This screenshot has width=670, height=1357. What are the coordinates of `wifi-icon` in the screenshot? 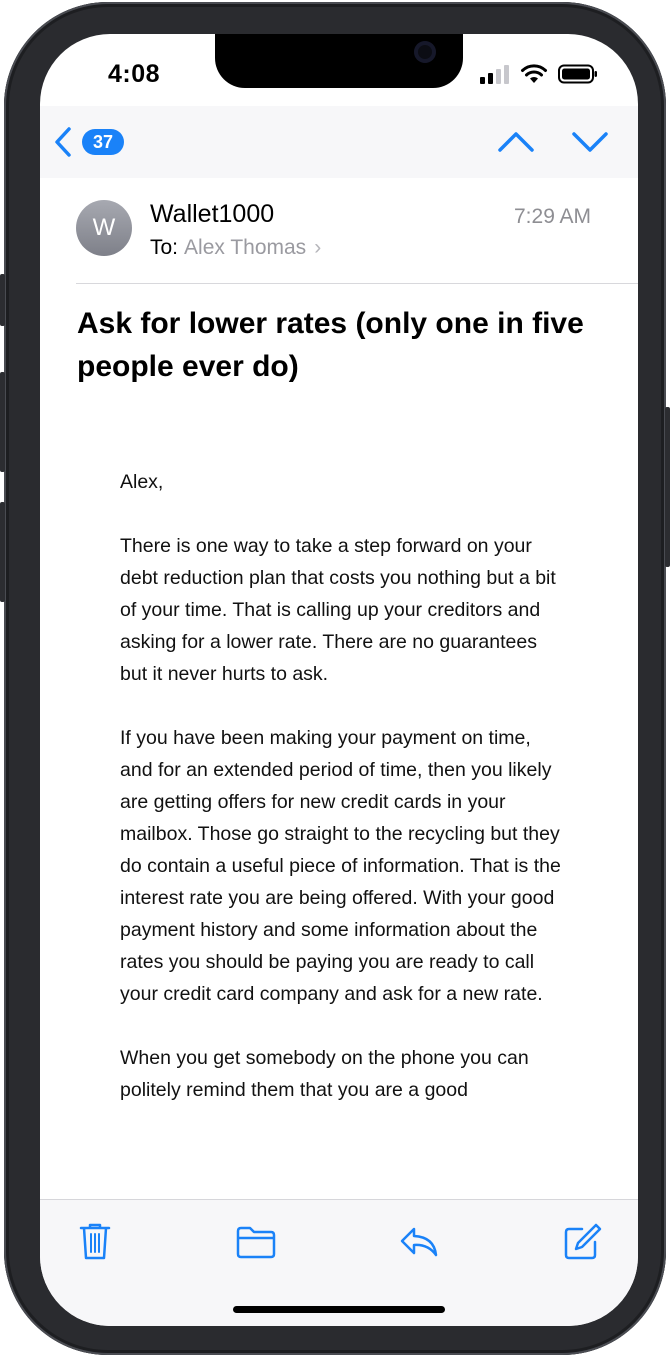 It's located at (534, 73).